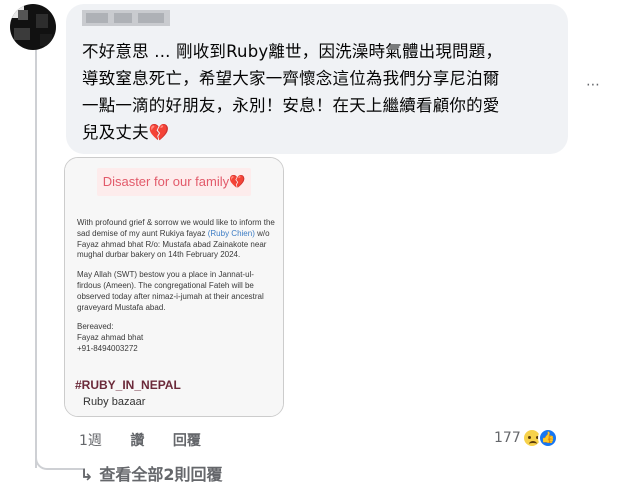 This screenshot has height=499, width=619. I want to click on thread-connector, so click(59, 459).